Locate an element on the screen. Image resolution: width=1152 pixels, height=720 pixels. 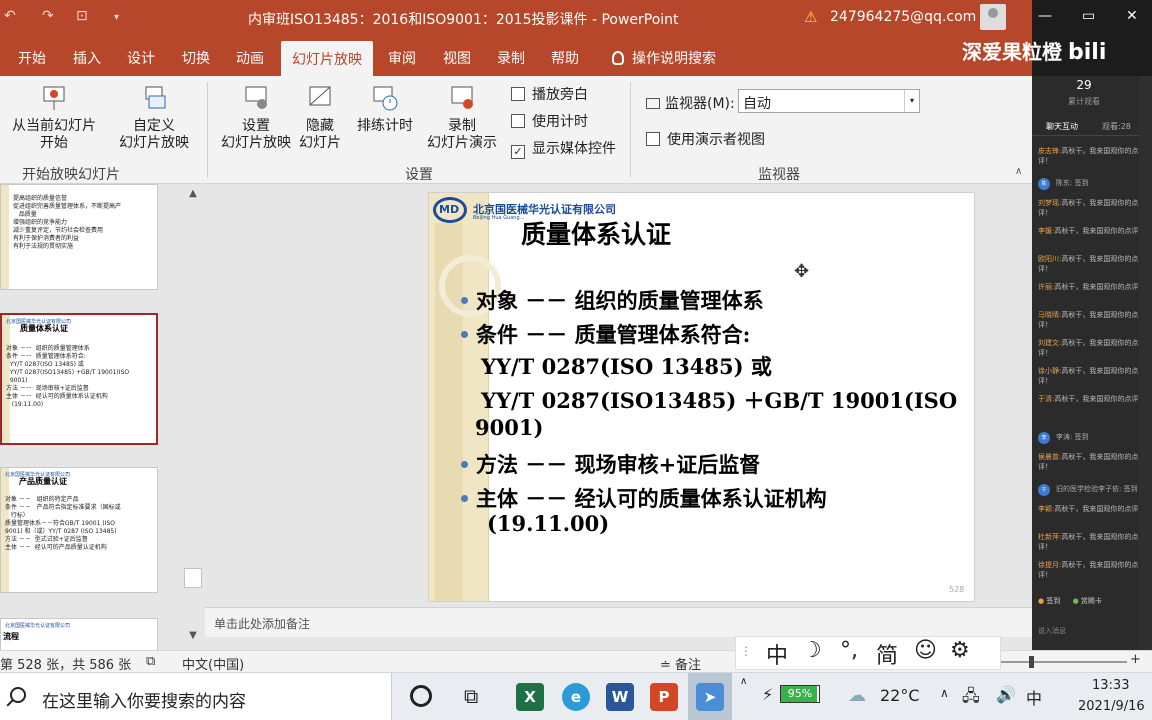
record-slideshow-button: 录制 幻灯片演示 is located at coordinates (462, 118).